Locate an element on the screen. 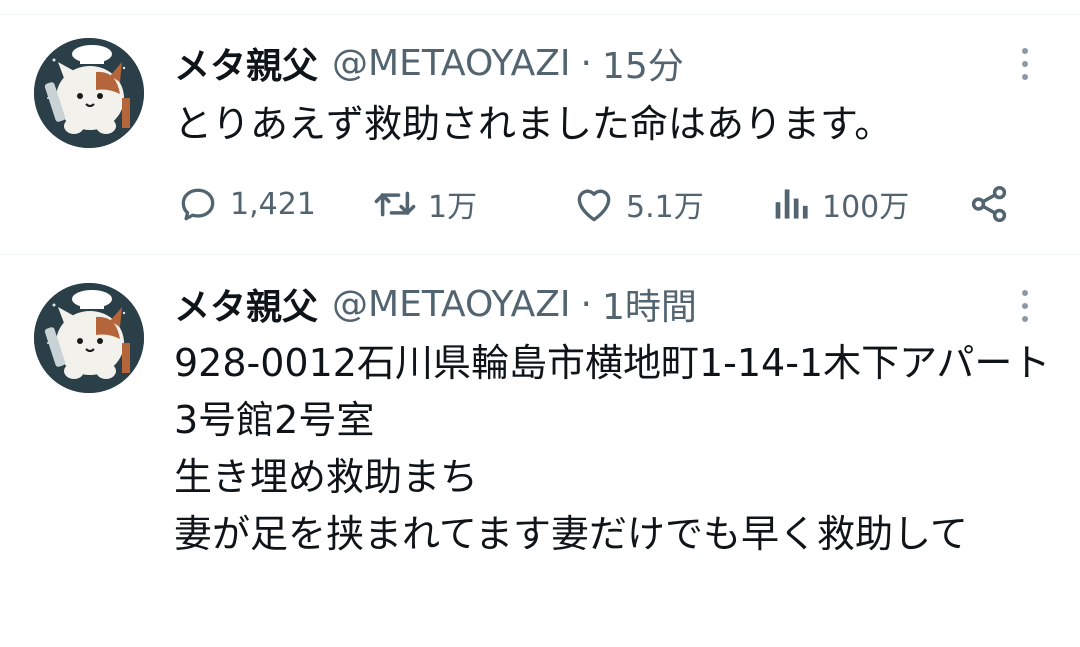  reply-button: 1,421 is located at coordinates (246, 204).